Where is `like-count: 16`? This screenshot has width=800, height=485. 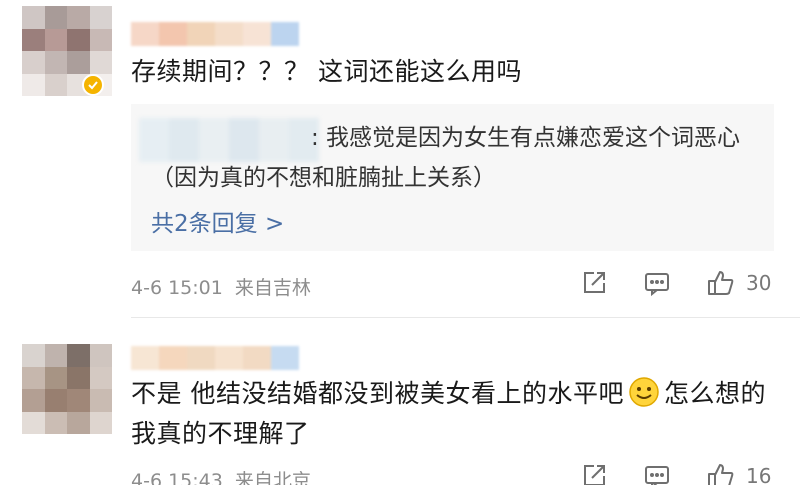
like-count: 16 is located at coordinates (759, 474).